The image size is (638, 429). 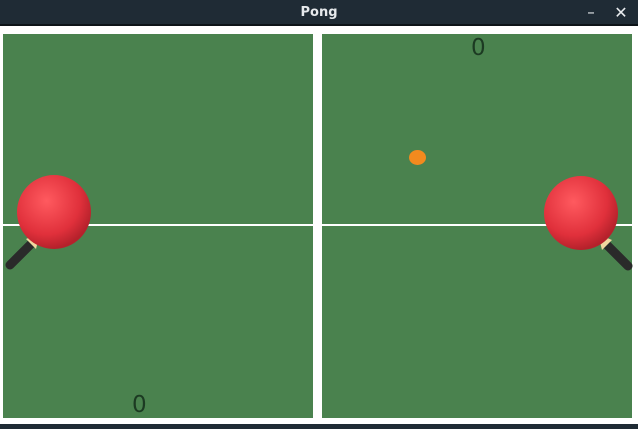 What do you see at coordinates (478, 48) in the screenshot?
I see `score-top: 0` at bounding box center [478, 48].